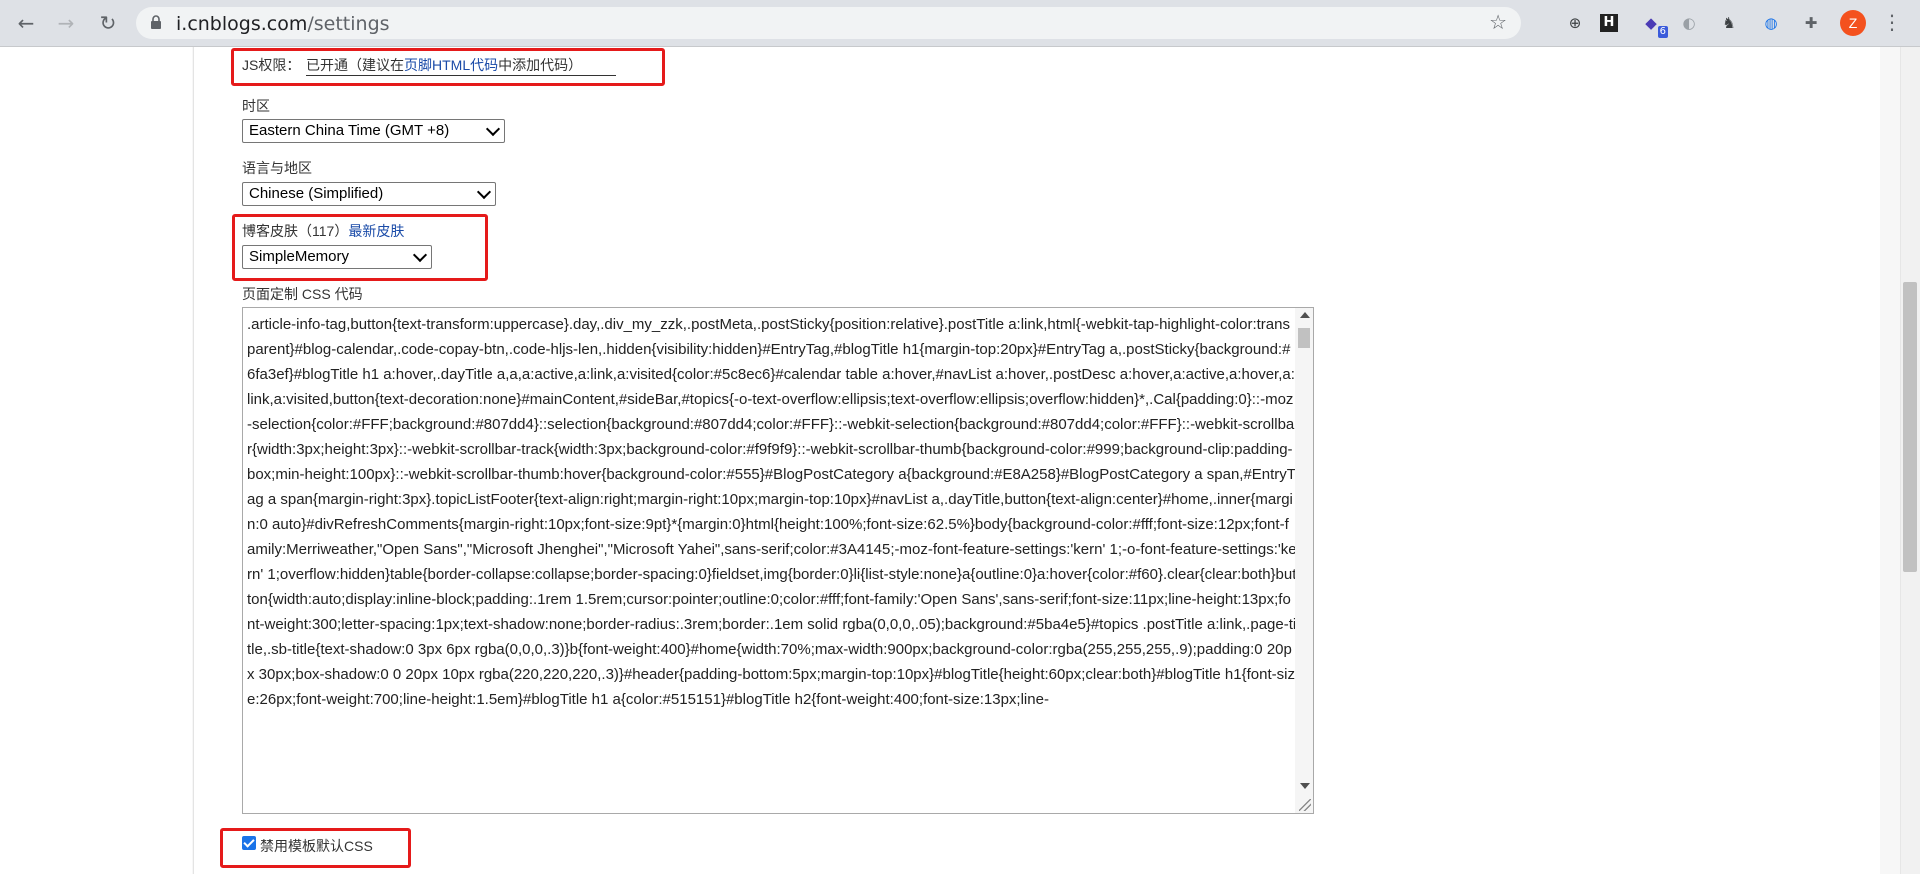  I want to click on extensions-puzzle-icon: ✚, so click(1811, 23).